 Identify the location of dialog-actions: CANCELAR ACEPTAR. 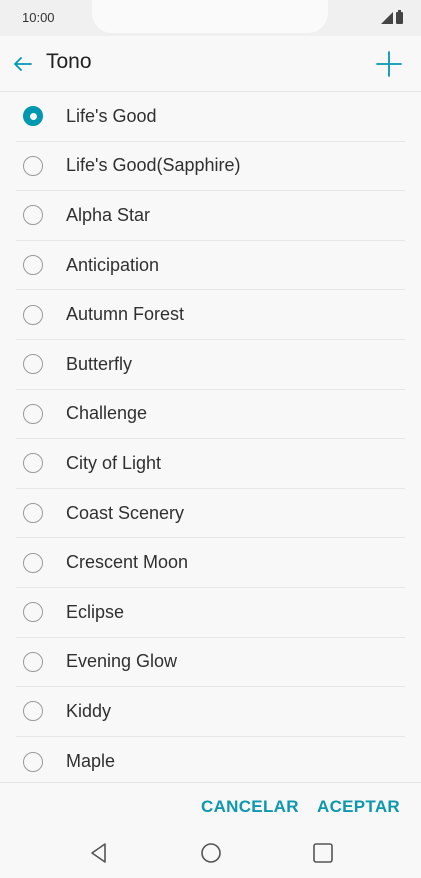
(210, 806).